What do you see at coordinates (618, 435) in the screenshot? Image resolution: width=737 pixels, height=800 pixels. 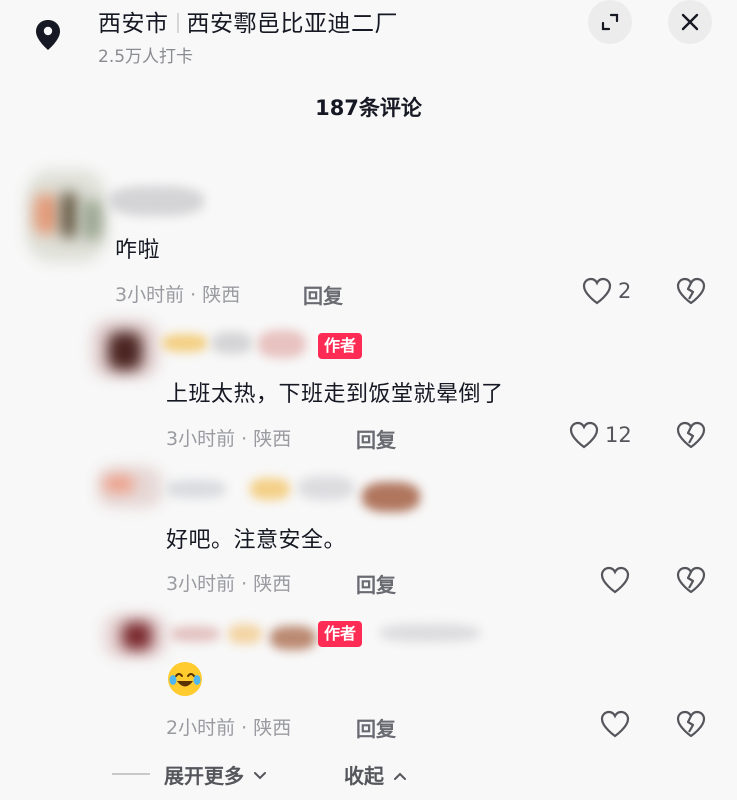 I see `like-count: 12` at bounding box center [618, 435].